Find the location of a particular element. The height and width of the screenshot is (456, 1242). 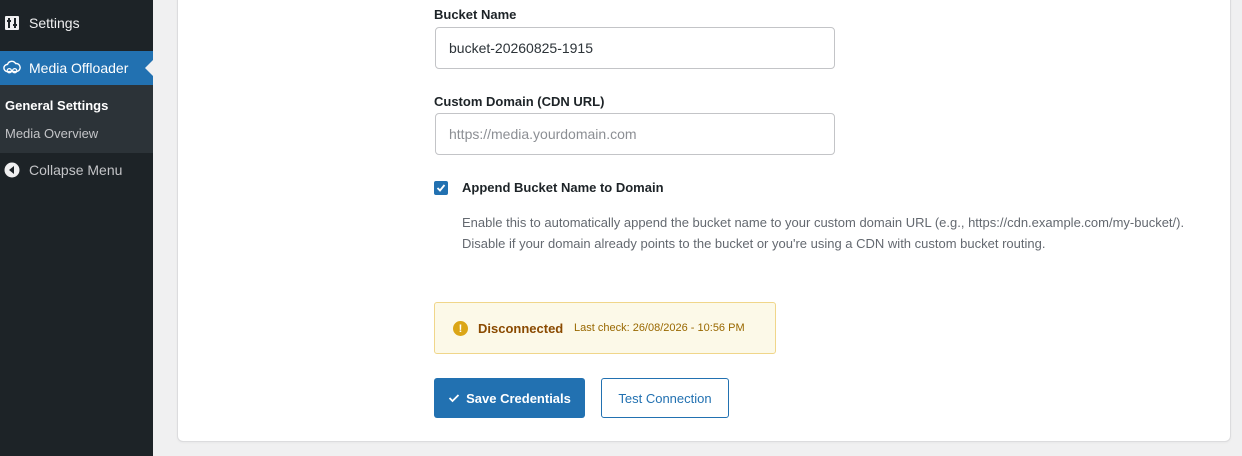

test-connection-button: Test Connection is located at coordinates (665, 398).